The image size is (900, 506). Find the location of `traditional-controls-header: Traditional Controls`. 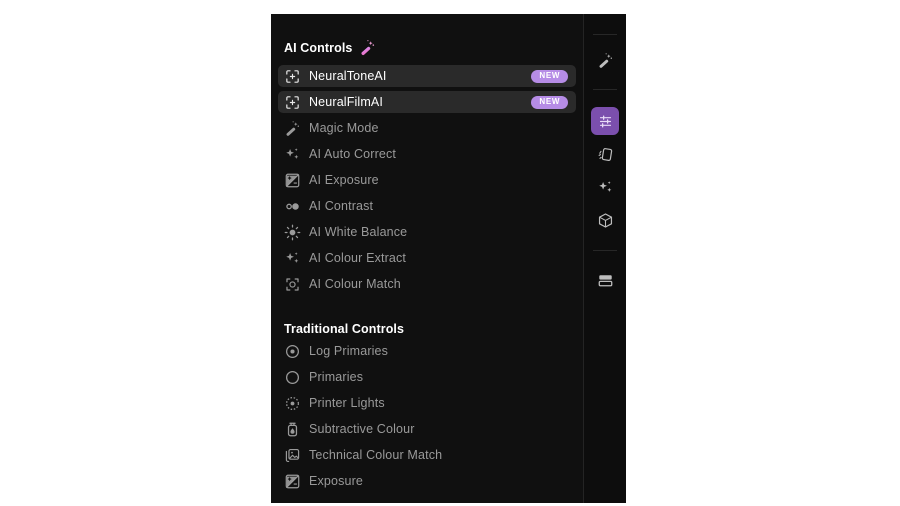

traditional-controls-header: Traditional Controls is located at coordinates (427, 329).